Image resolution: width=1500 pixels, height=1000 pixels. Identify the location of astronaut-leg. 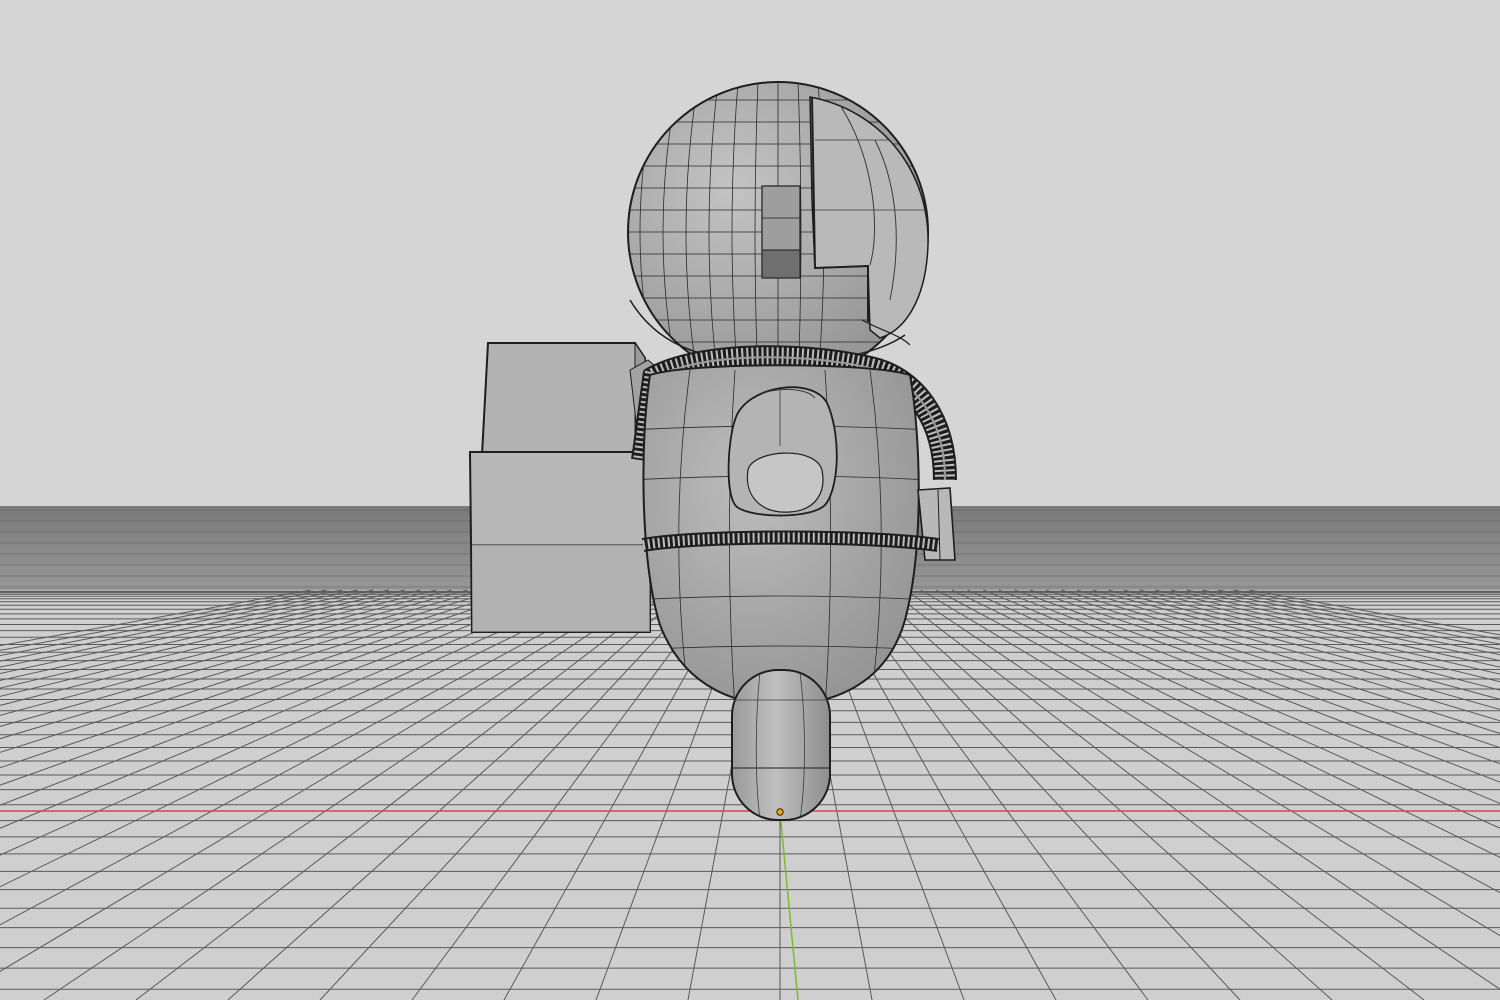
(781, 745).